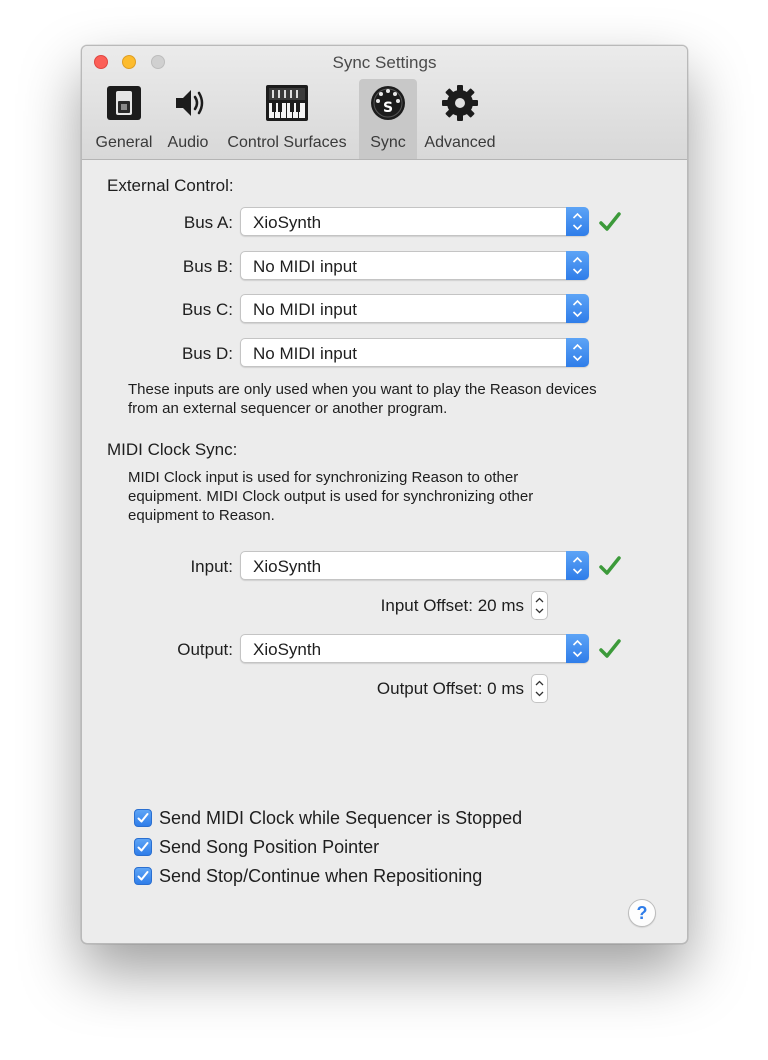  Describe the element at coordinates (188, 142) in the screenshot. I see `tab-audio-label: Audio` at that location.